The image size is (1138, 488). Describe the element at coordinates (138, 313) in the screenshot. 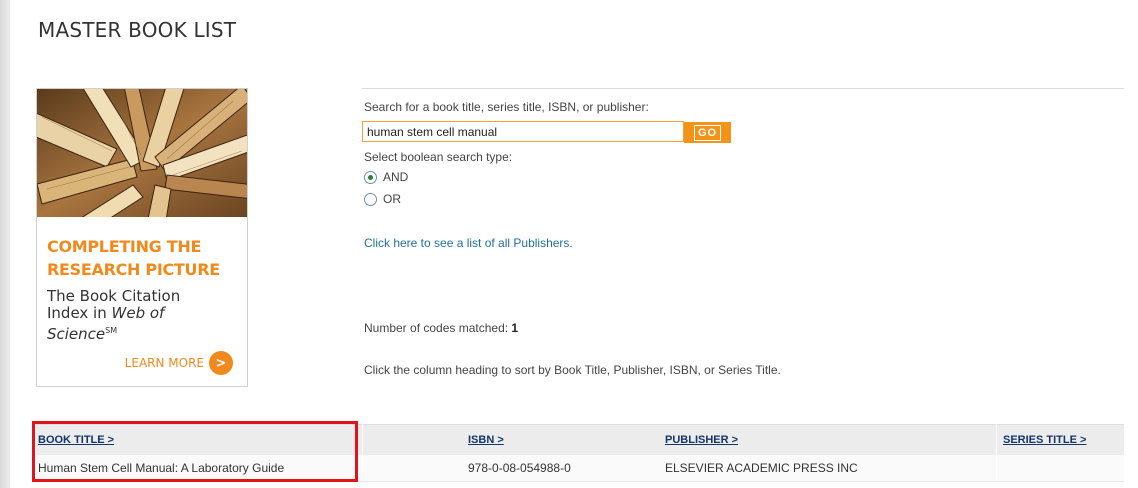

I see `ad-body-italic: Web of` at that location.